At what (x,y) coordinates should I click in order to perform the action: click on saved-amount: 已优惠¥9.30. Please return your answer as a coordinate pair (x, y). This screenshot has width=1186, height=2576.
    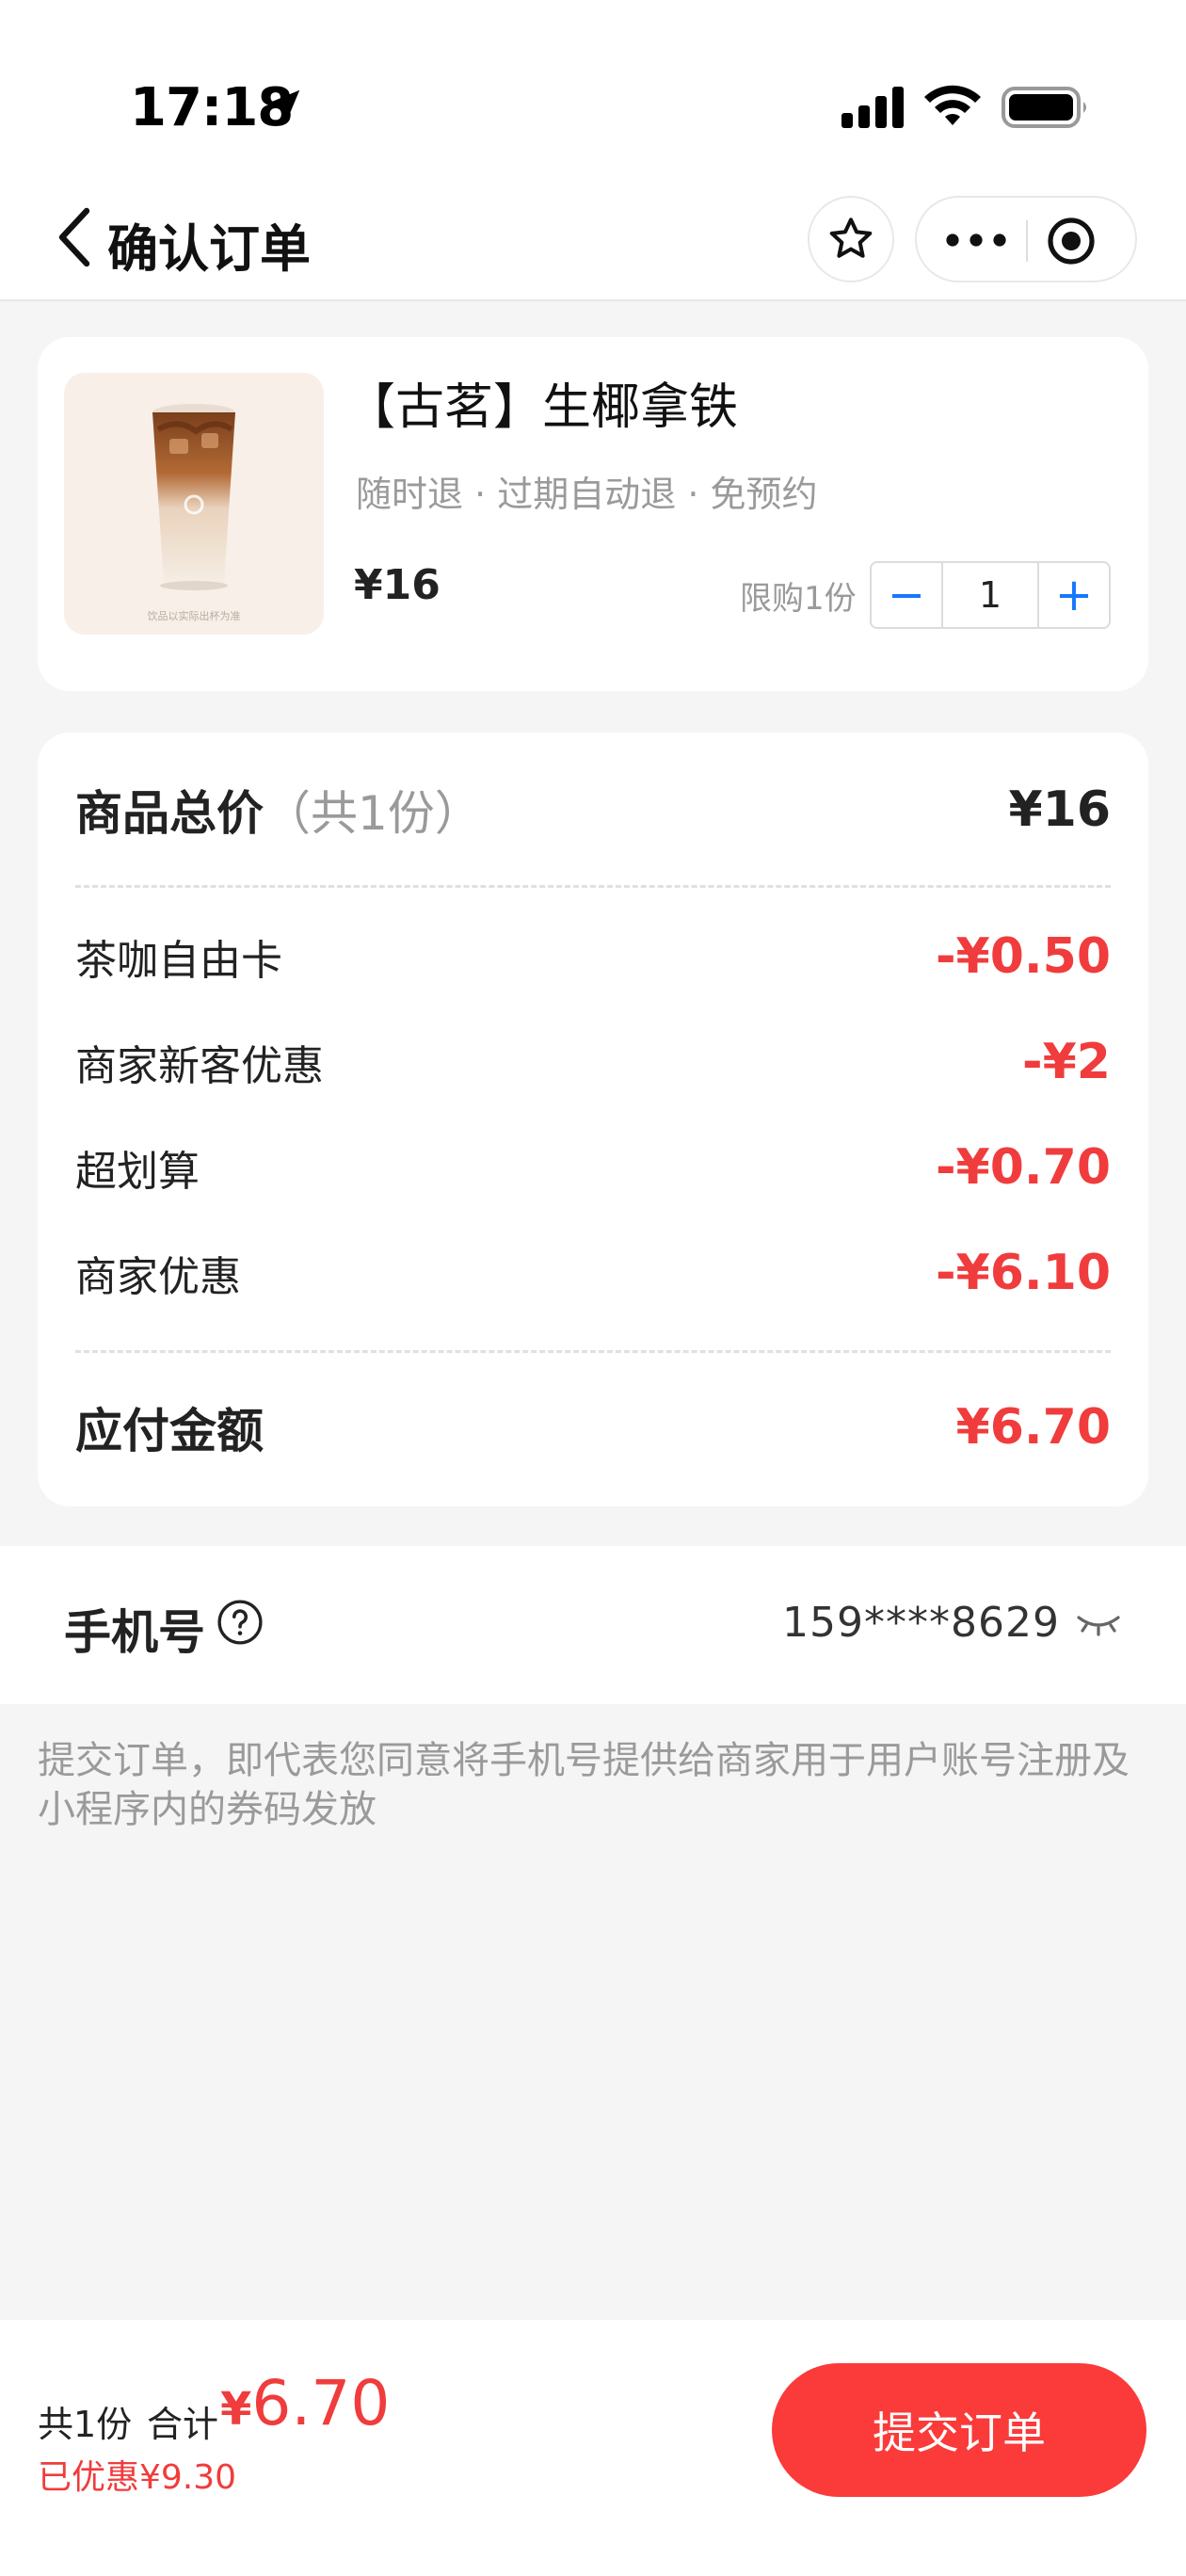
    Looking at the image, I should click on (137, 2477).